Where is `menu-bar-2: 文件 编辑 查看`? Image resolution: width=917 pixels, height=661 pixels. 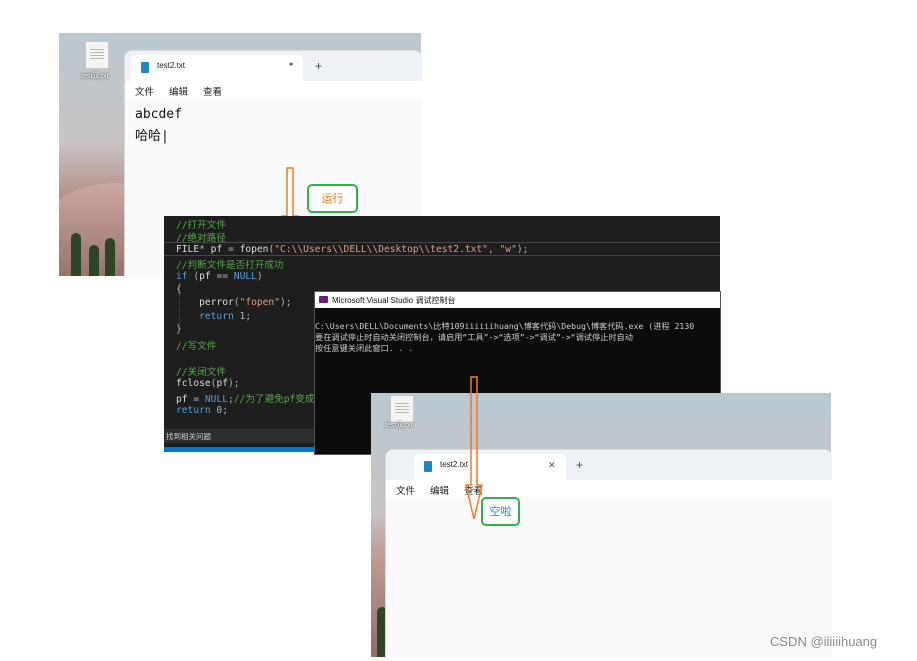
menu-bar-2: 文件 编辑 查看 is located at coordinates (609, 489).